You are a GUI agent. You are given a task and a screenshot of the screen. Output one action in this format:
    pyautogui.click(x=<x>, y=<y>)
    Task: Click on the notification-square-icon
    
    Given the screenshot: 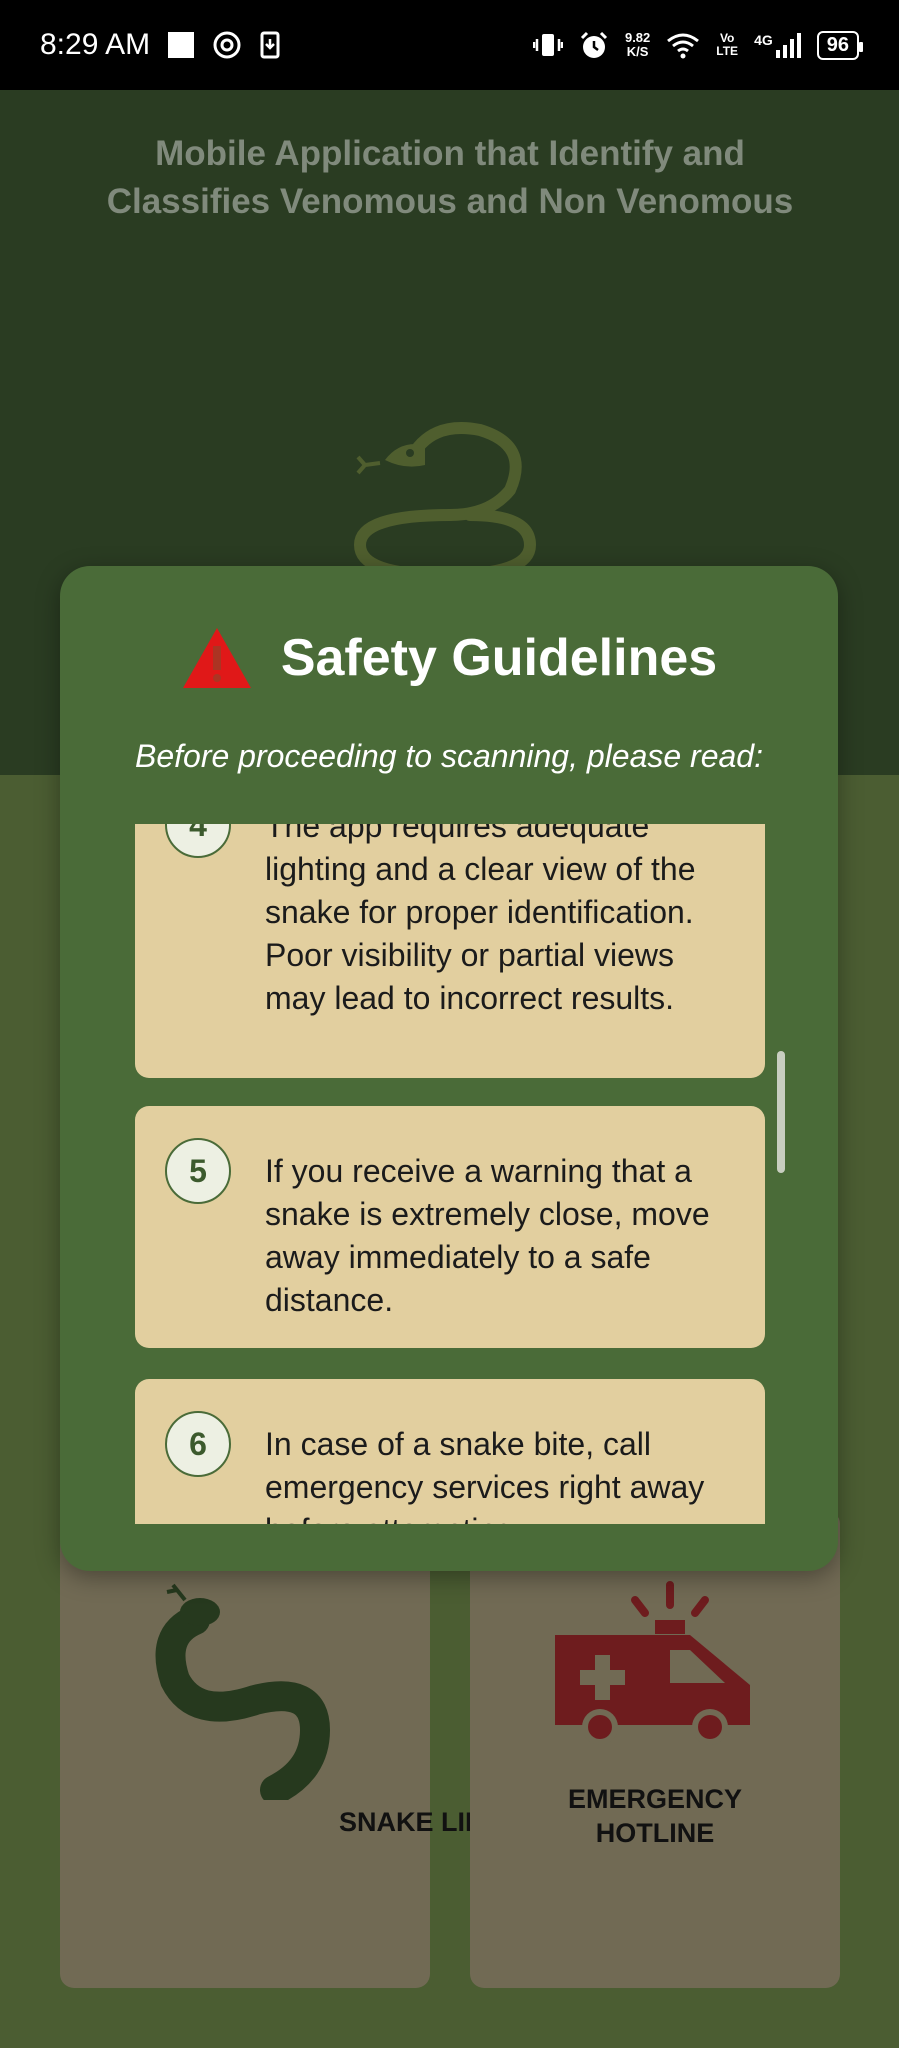 What is the action you would take?
    pyautogui.click(x=181, y=45)
    